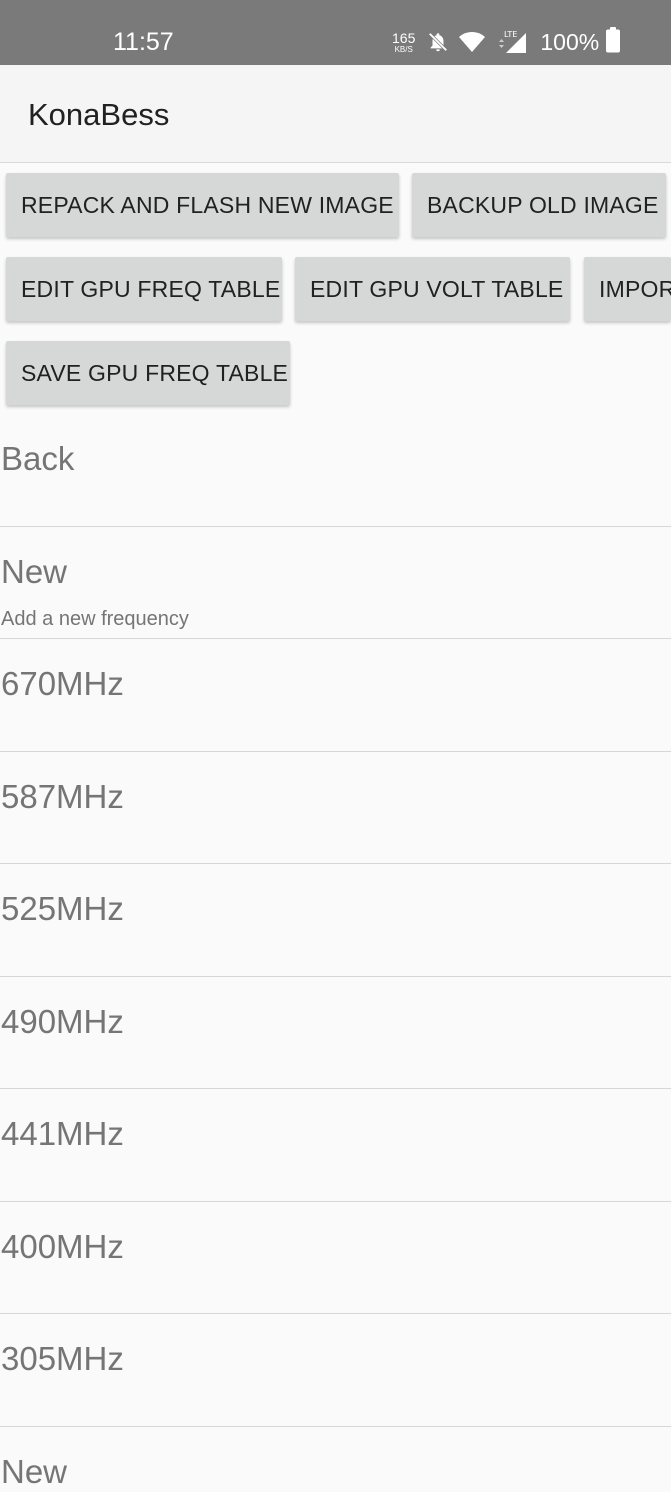 The image size is (671, 1492). What do you see at coordinates (335, 114) in the screenshot?
I see `app-bar: KonaBess` at bounding box center [335, 114].